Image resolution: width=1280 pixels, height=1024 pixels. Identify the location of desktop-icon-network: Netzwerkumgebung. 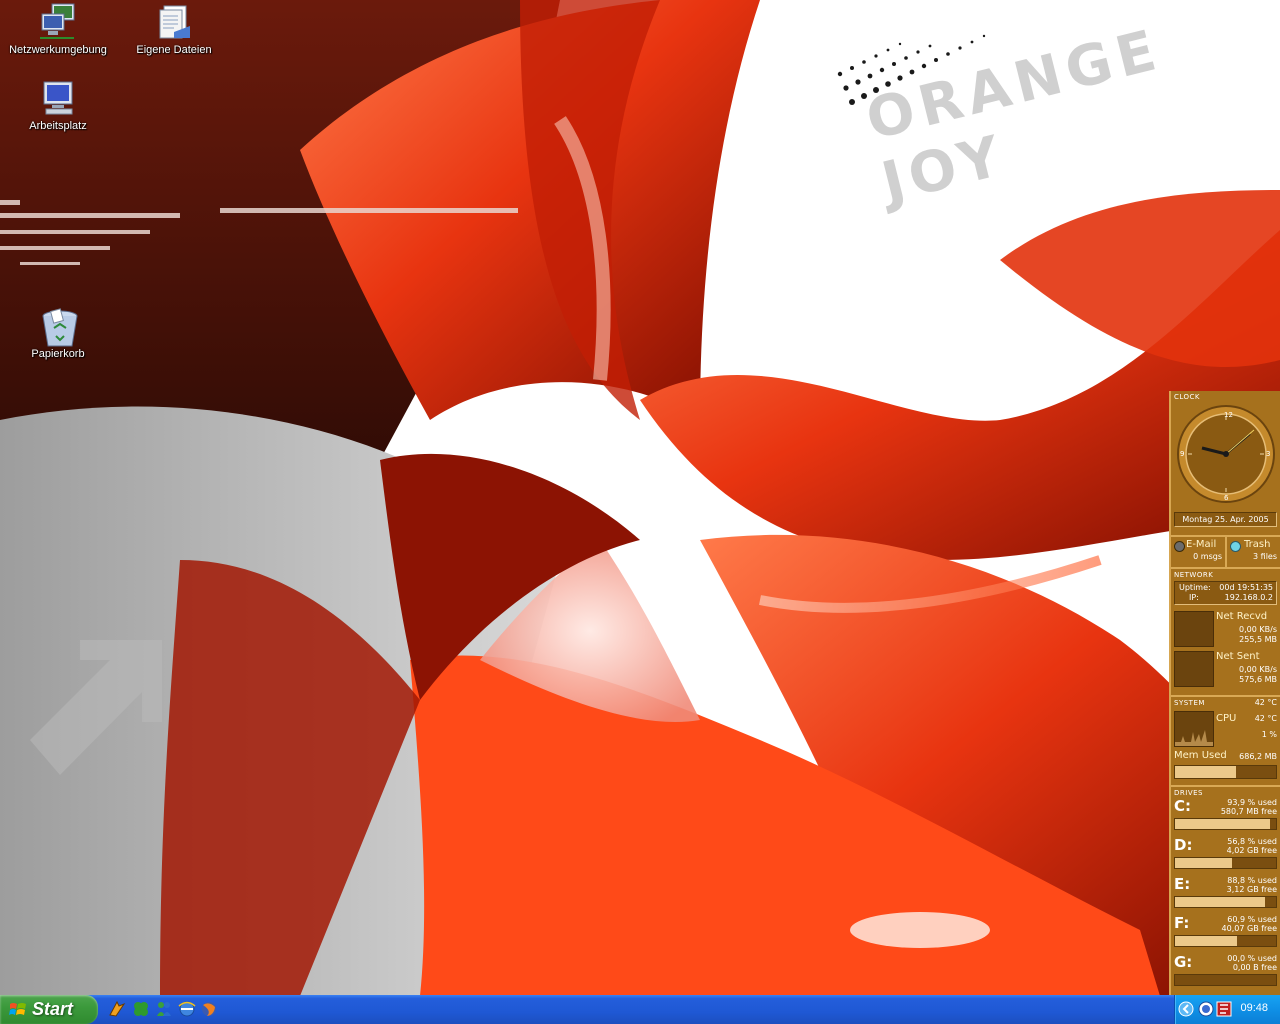
(58, 29).